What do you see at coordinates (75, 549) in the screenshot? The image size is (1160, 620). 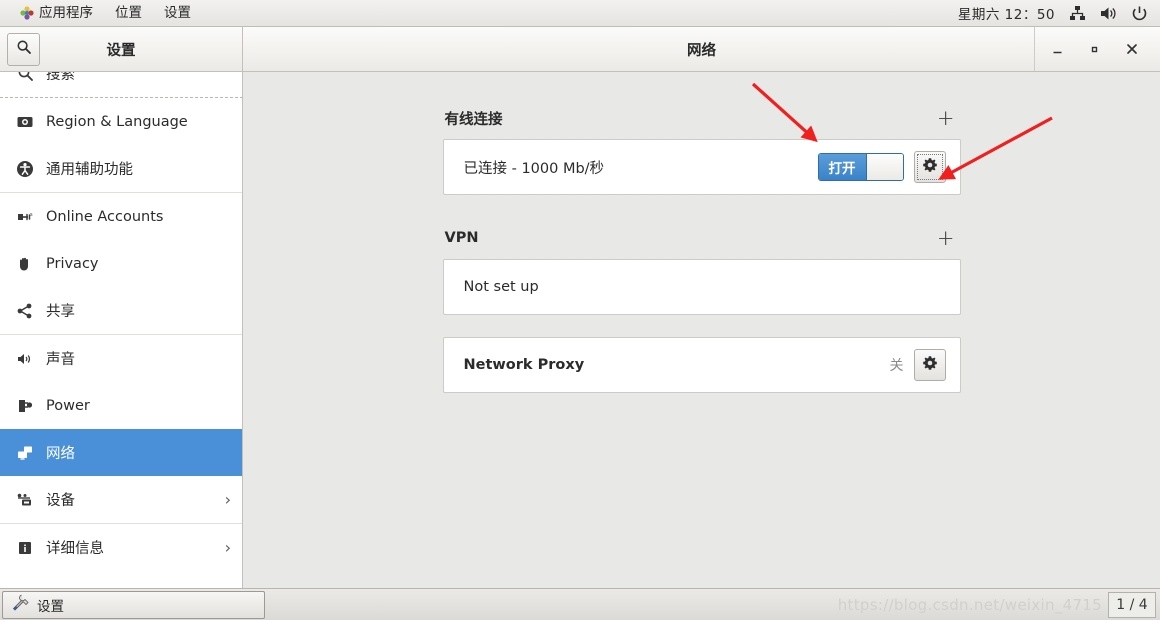 I see `sidebar-item-label: 详细信息` at bounding box center [75, 549].